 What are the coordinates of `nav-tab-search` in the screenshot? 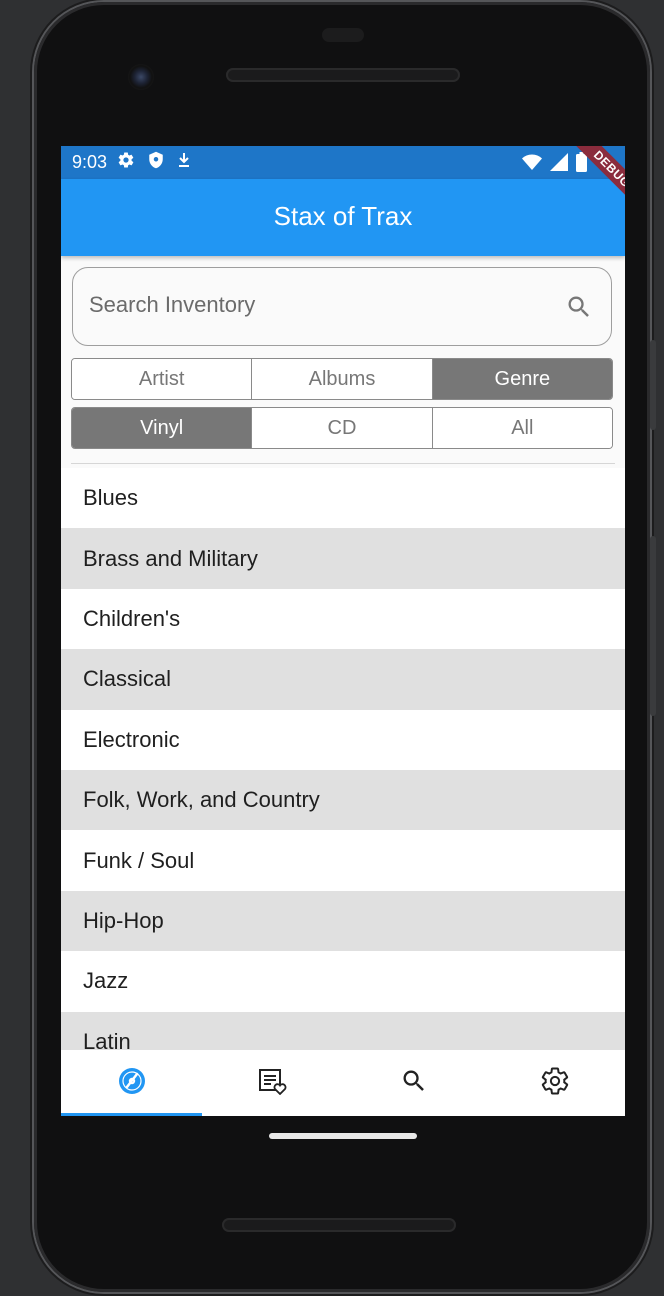 It's located at (413, 1083).